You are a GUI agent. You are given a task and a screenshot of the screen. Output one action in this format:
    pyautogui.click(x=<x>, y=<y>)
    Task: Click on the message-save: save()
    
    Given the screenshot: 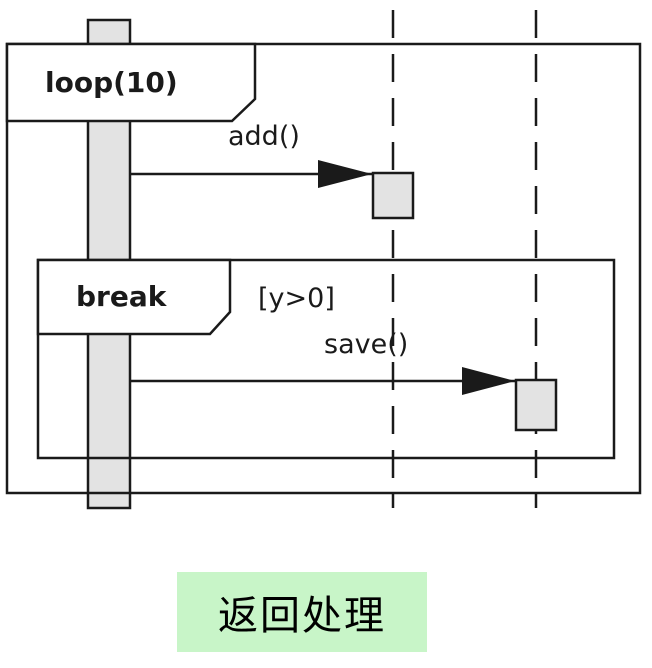 What is the action you would take?
    pyautogui.click(x=322, y=362)
    